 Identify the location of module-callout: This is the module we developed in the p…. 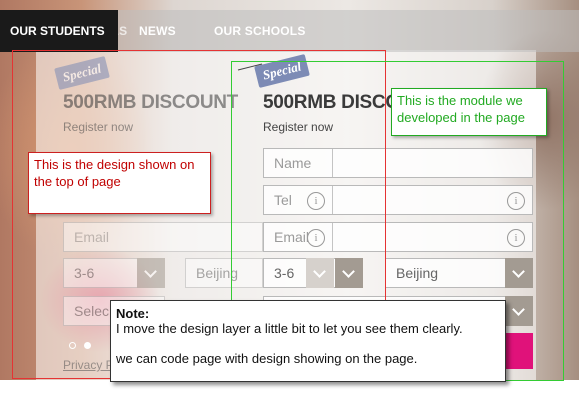
(469, 112).